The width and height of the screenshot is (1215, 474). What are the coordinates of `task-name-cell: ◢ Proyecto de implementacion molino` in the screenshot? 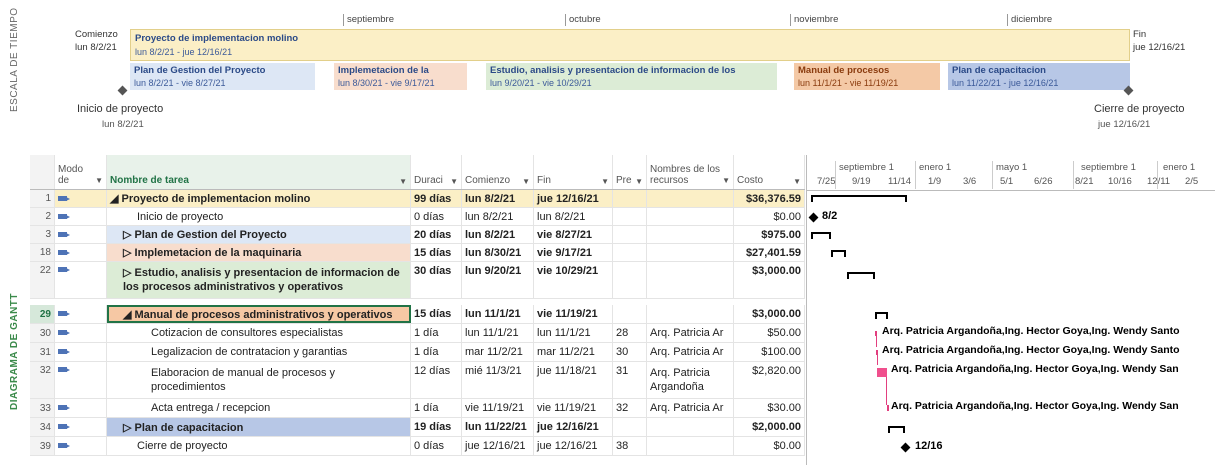 It's located at (259, 198).